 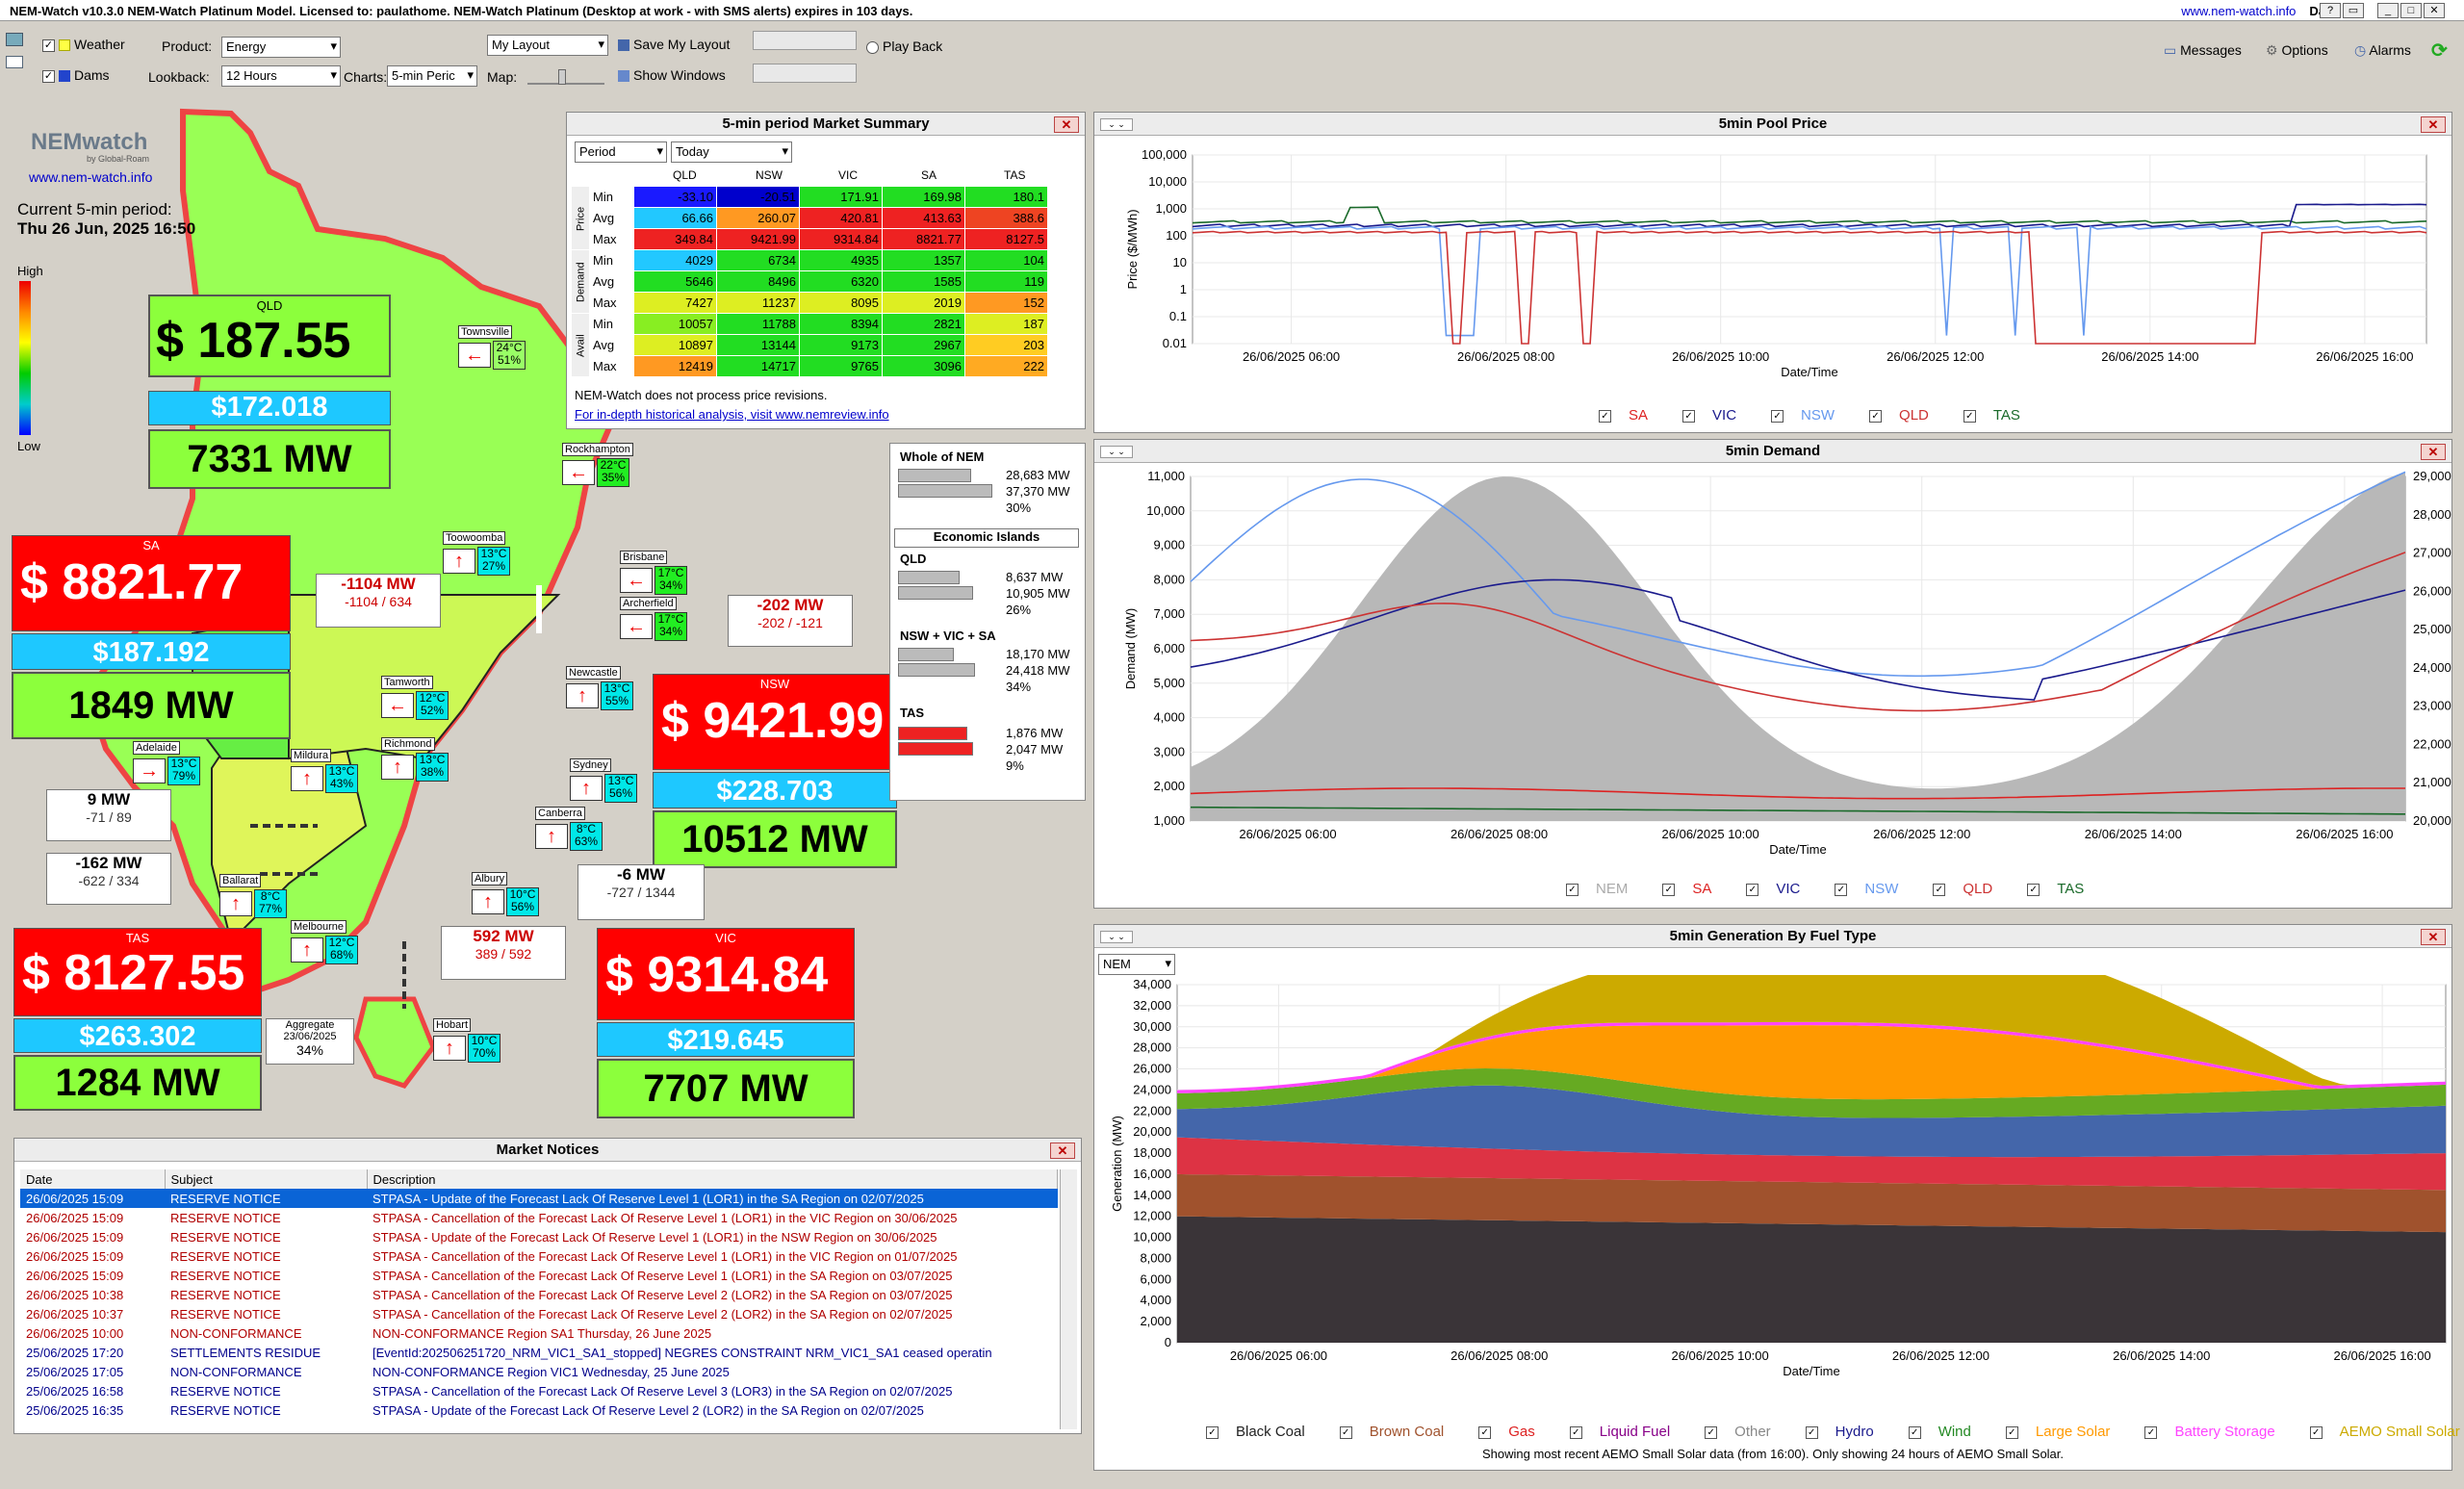 What do you see at coordinates (562, 77) in the screenshot?
I see `slider-thumb` at bounding box center [562, 77].